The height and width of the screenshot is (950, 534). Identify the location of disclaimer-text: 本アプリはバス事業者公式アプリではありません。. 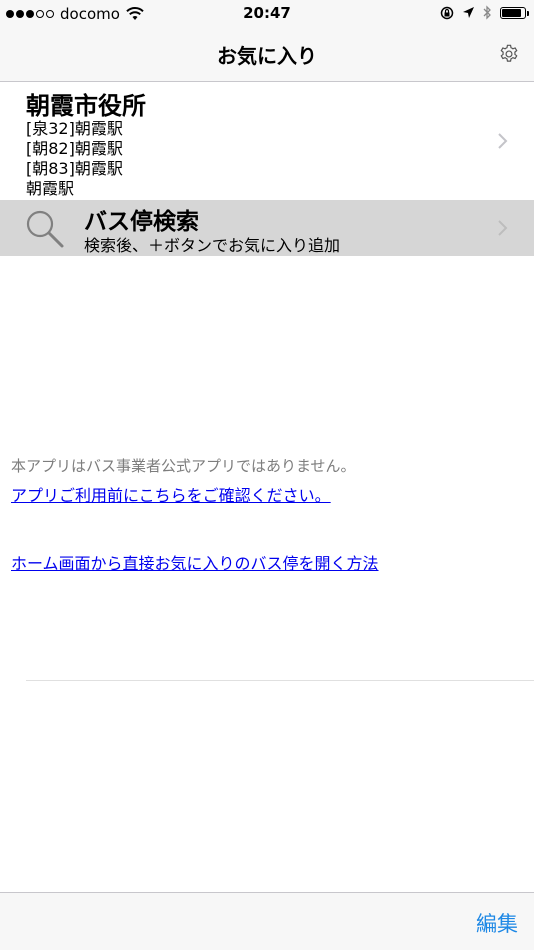
(183, 466).